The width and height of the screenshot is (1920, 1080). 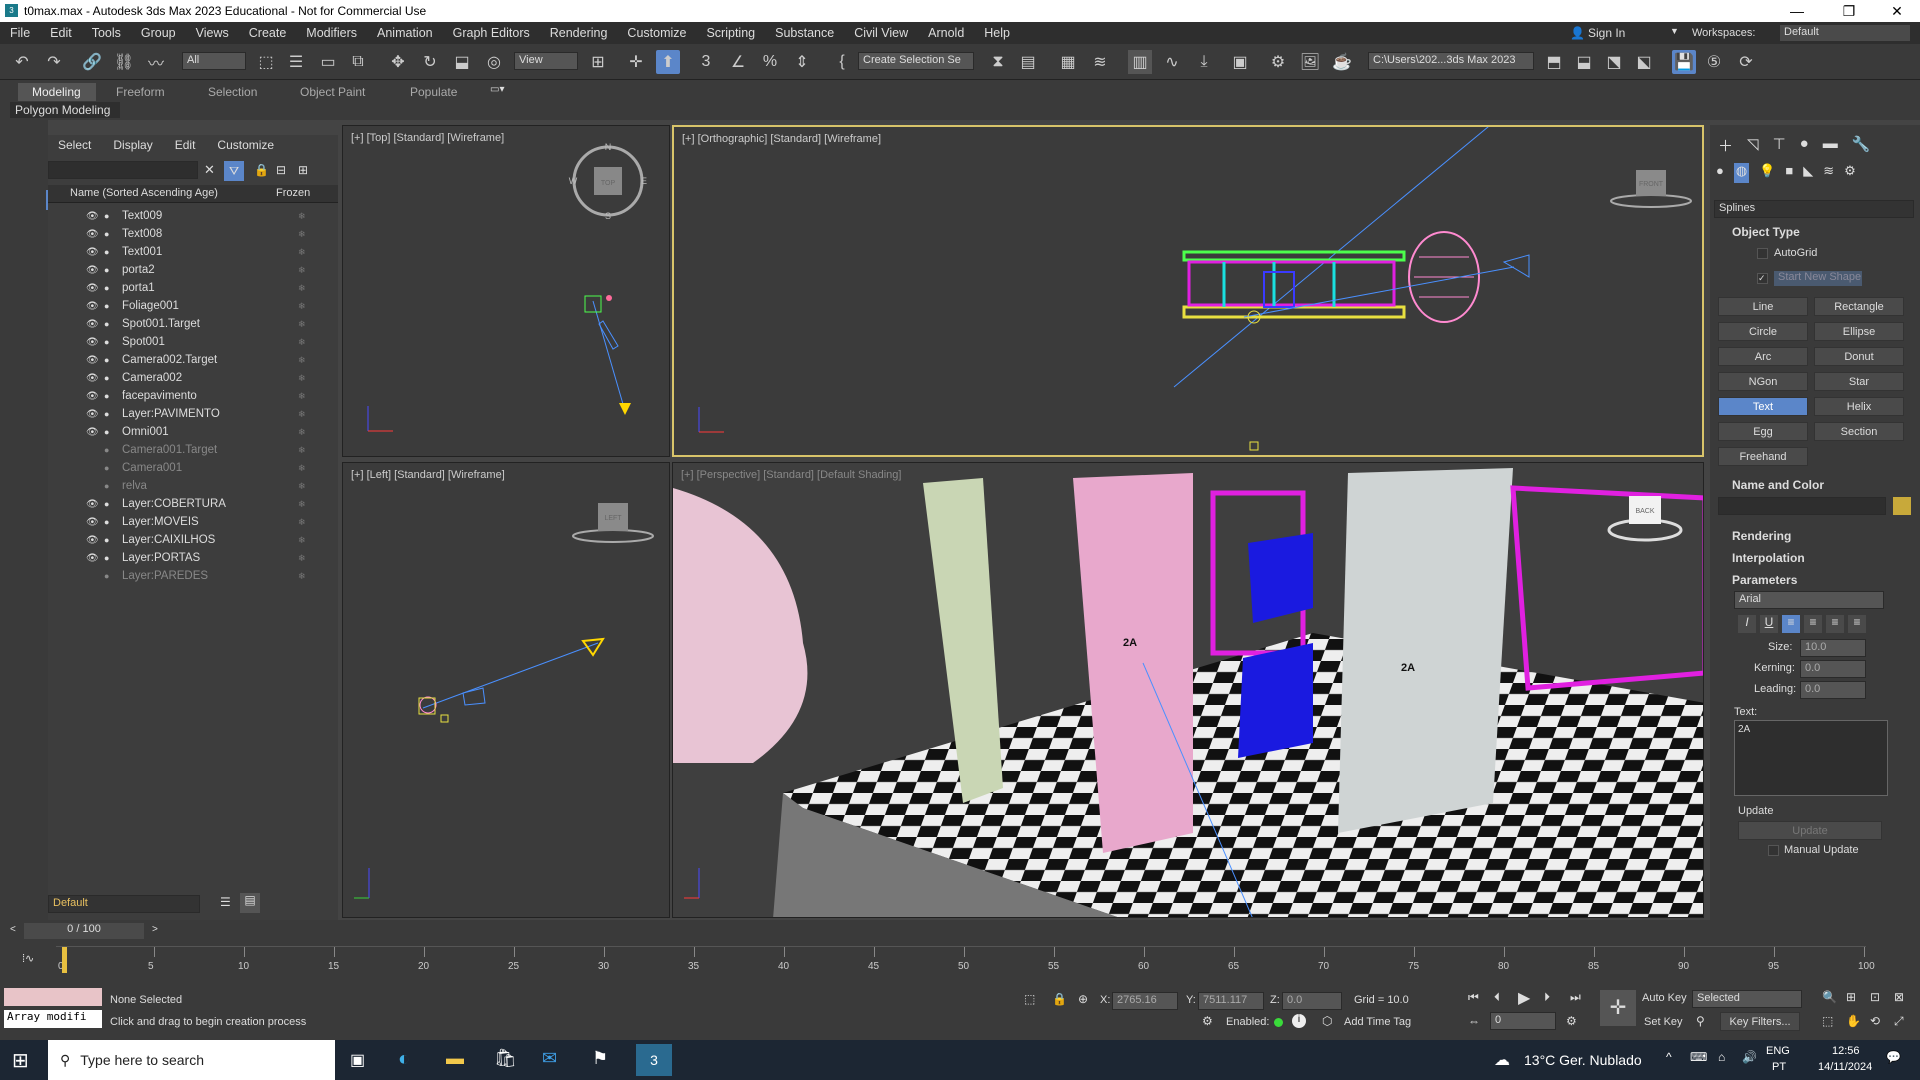 I want to click on spline-button-star: Star, so click(x=1859, y=381).